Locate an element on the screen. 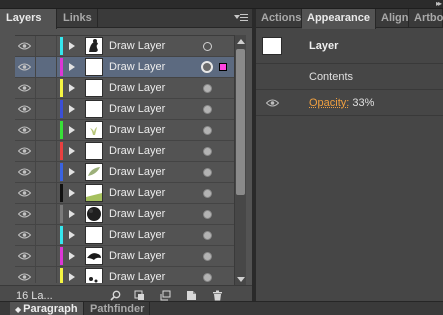 The width and height of the screenshot is (443, 315). opacity-link: Opacity: is located at coordinates (329, 103).